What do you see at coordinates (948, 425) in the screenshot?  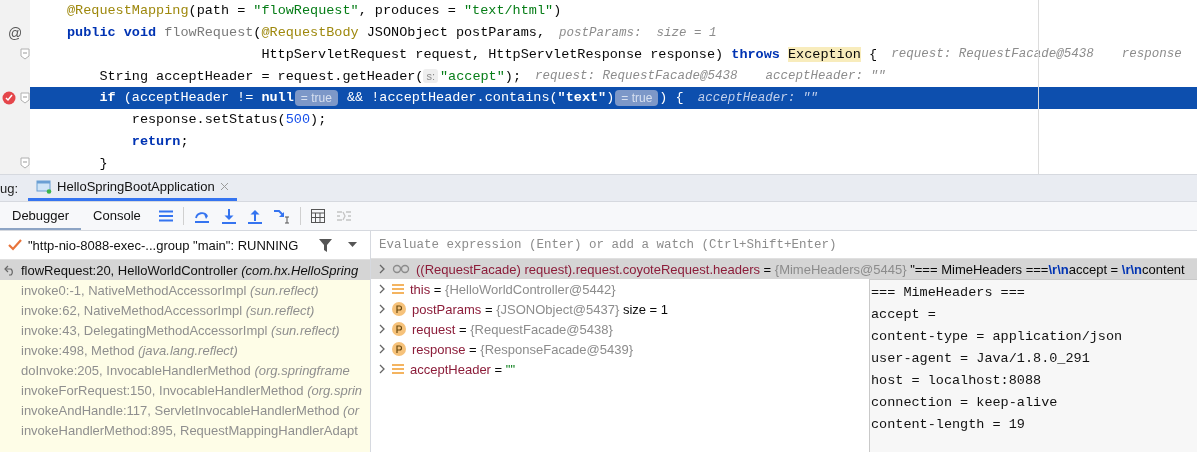 I see `popup-line: content-length = 19` at bounding box center [948, 425].